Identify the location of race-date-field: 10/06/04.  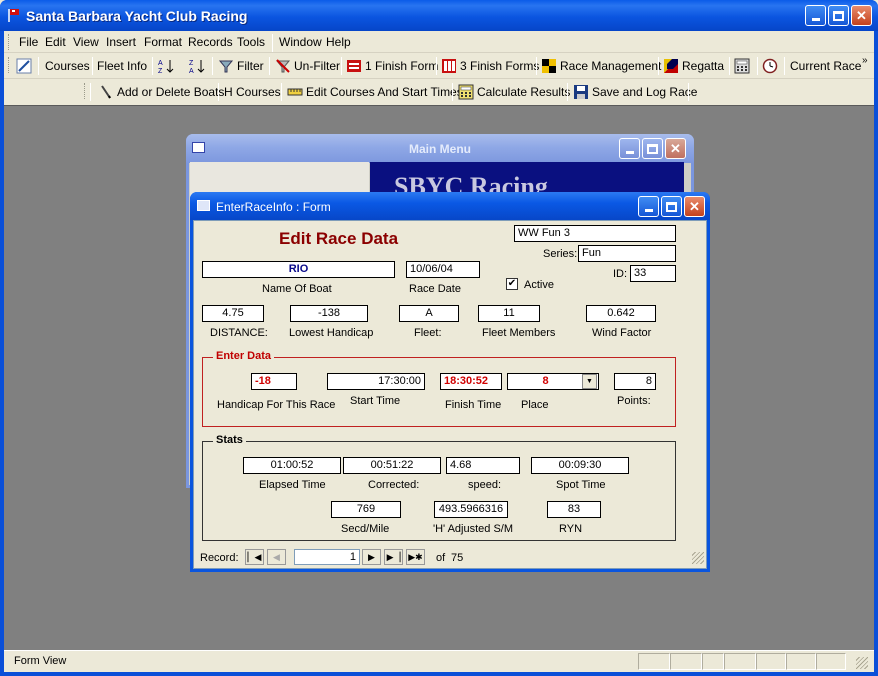
(443, 269).